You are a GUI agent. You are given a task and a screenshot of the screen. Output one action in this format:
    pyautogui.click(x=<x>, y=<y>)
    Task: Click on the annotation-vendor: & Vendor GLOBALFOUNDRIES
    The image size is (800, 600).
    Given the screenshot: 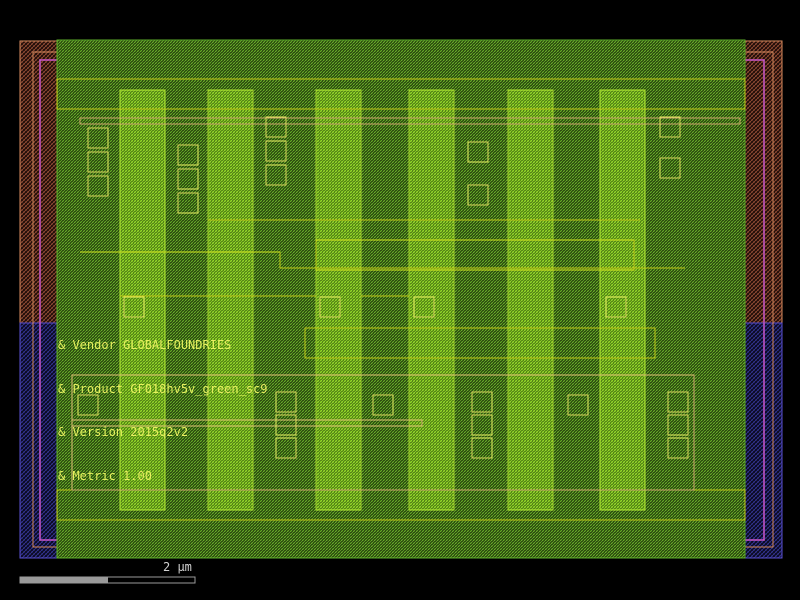 What is the action you would take?
    pyautogui.click(x=144, y=345)
    